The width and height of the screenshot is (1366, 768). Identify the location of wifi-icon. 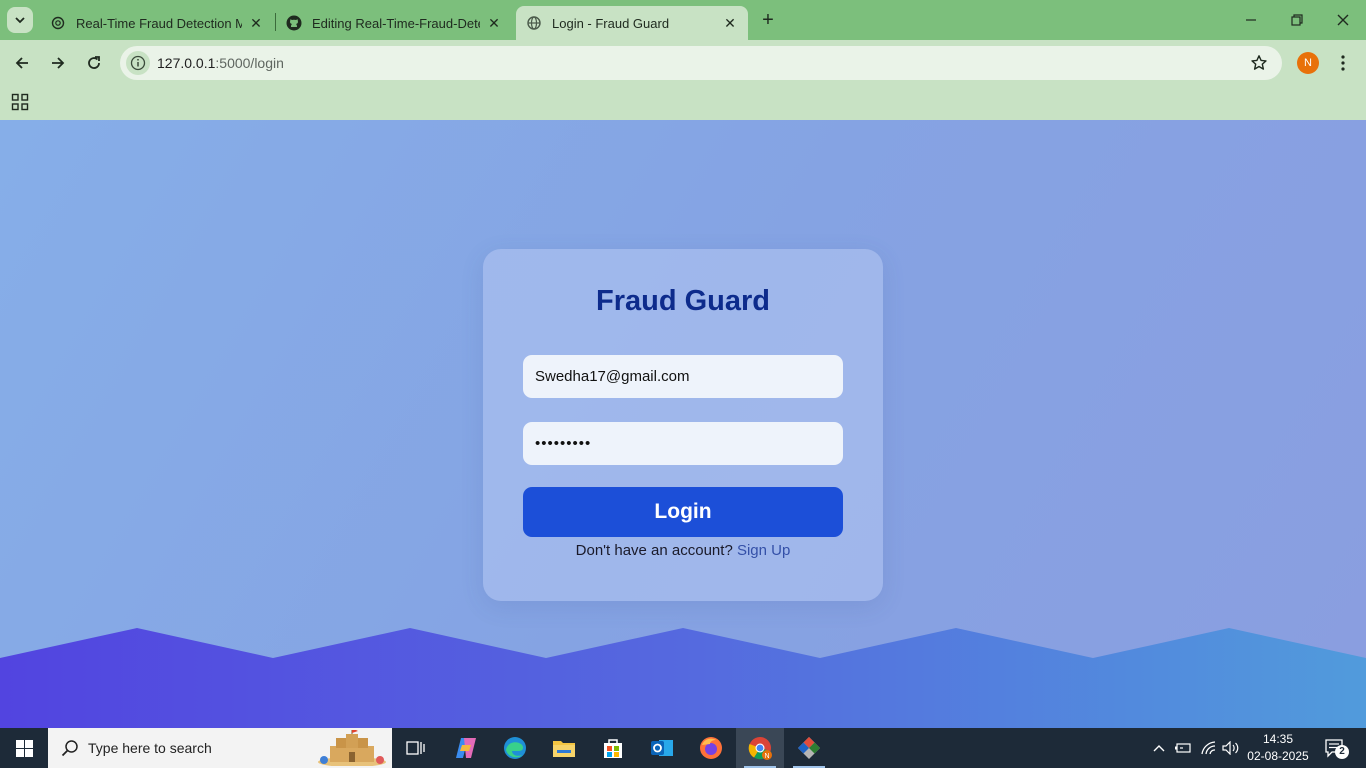
(1208, 748).